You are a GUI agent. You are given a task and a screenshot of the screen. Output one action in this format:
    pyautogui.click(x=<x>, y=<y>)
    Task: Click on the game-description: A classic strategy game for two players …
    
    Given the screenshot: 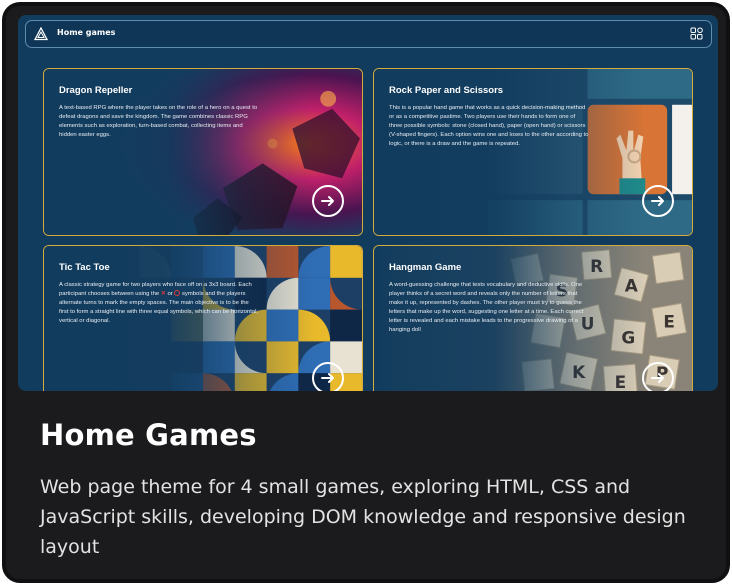 What is the action you would take?
    pyautogui.click(x=159, y=303)
    